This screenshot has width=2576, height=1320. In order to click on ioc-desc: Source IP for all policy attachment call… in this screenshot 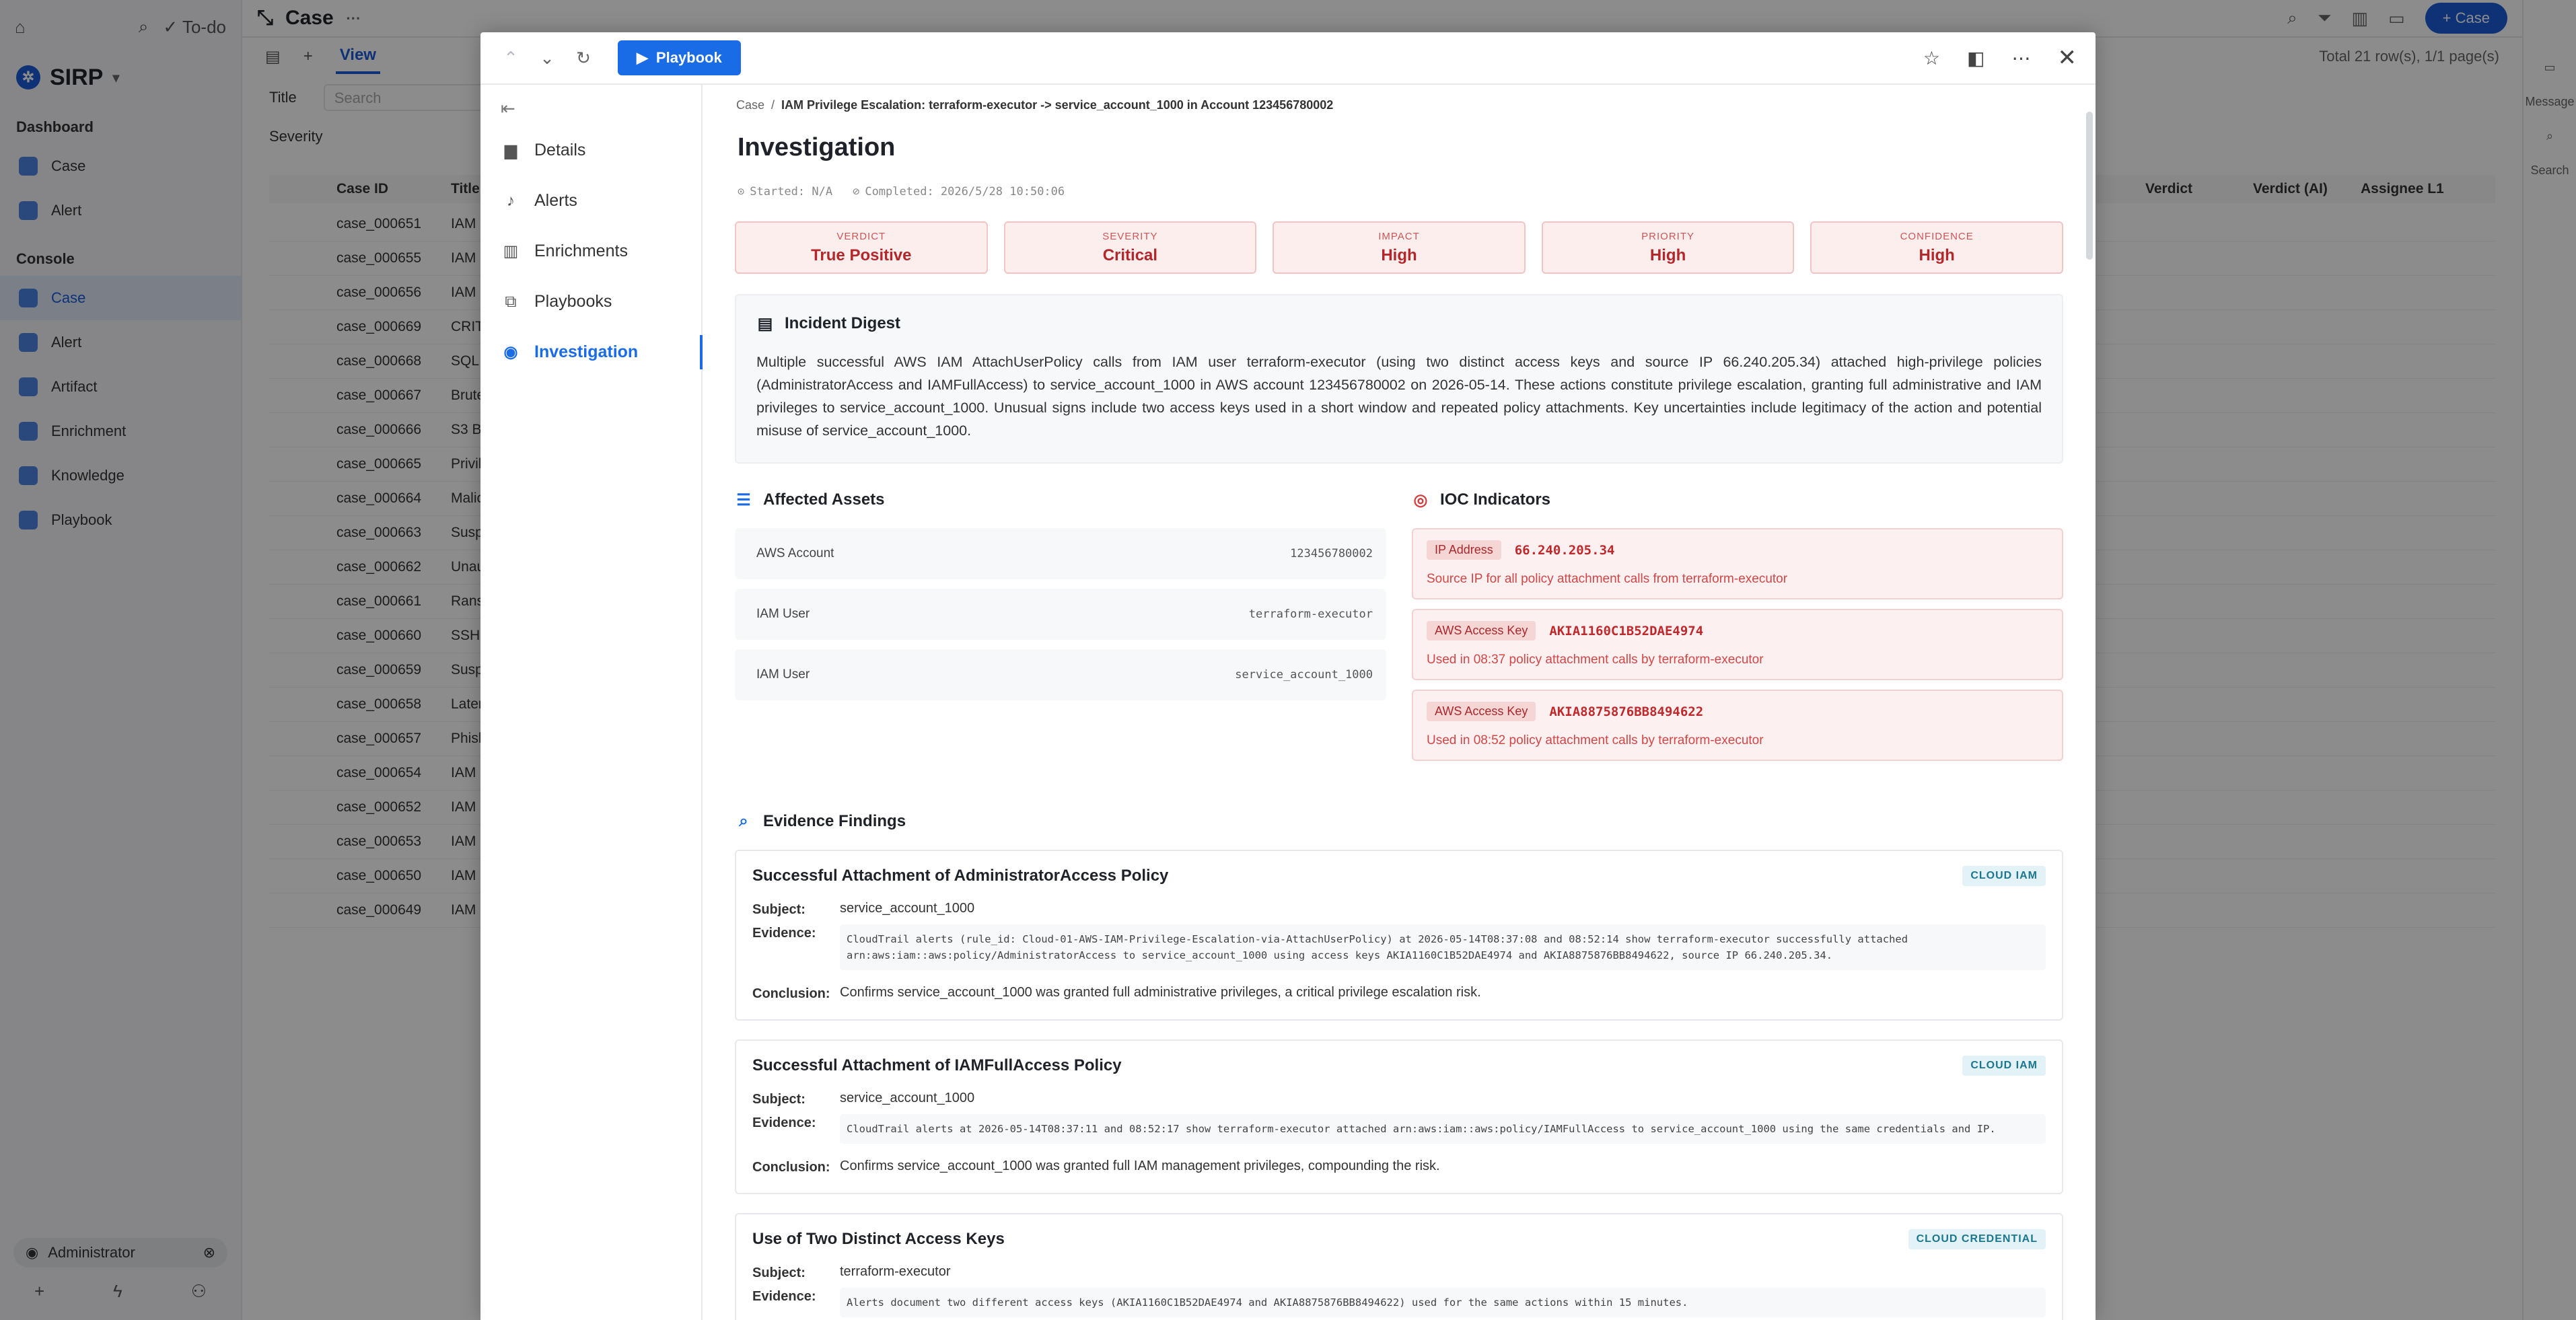, I will do `click(1607, 579)`.